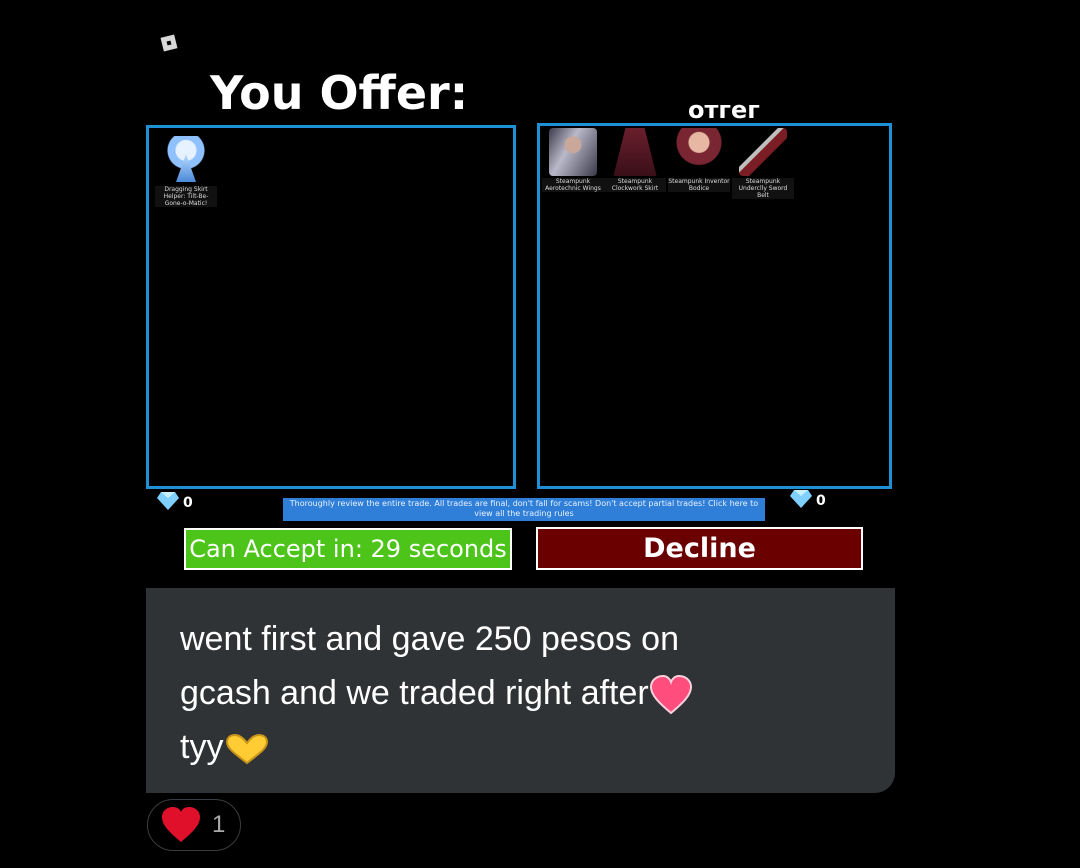  I want to click on offer-item: Steampunk Inventor Bodice, so click(699, 160).